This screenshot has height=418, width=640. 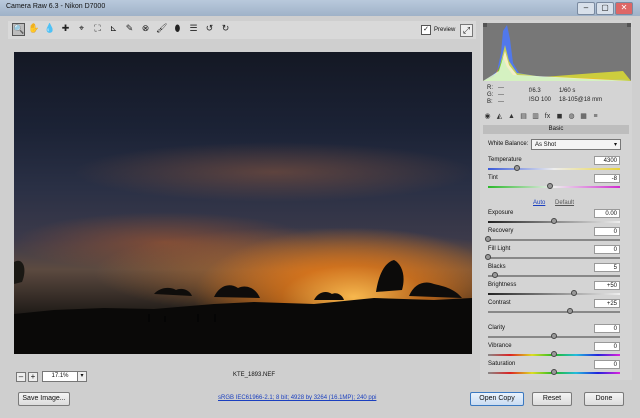 I want to click on b-label: B:, so click(x=490, y=102).